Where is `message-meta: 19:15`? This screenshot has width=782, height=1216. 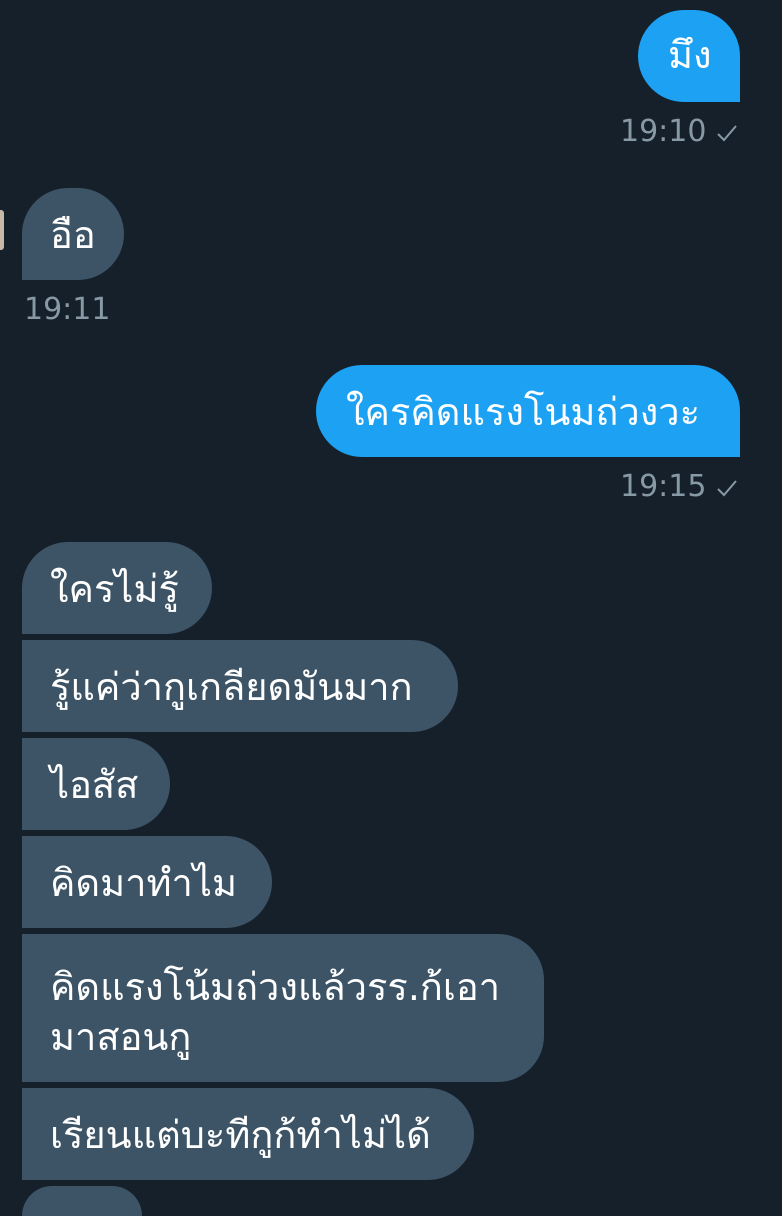 message-meta: 19:15 is located at coordinates (679, 487).